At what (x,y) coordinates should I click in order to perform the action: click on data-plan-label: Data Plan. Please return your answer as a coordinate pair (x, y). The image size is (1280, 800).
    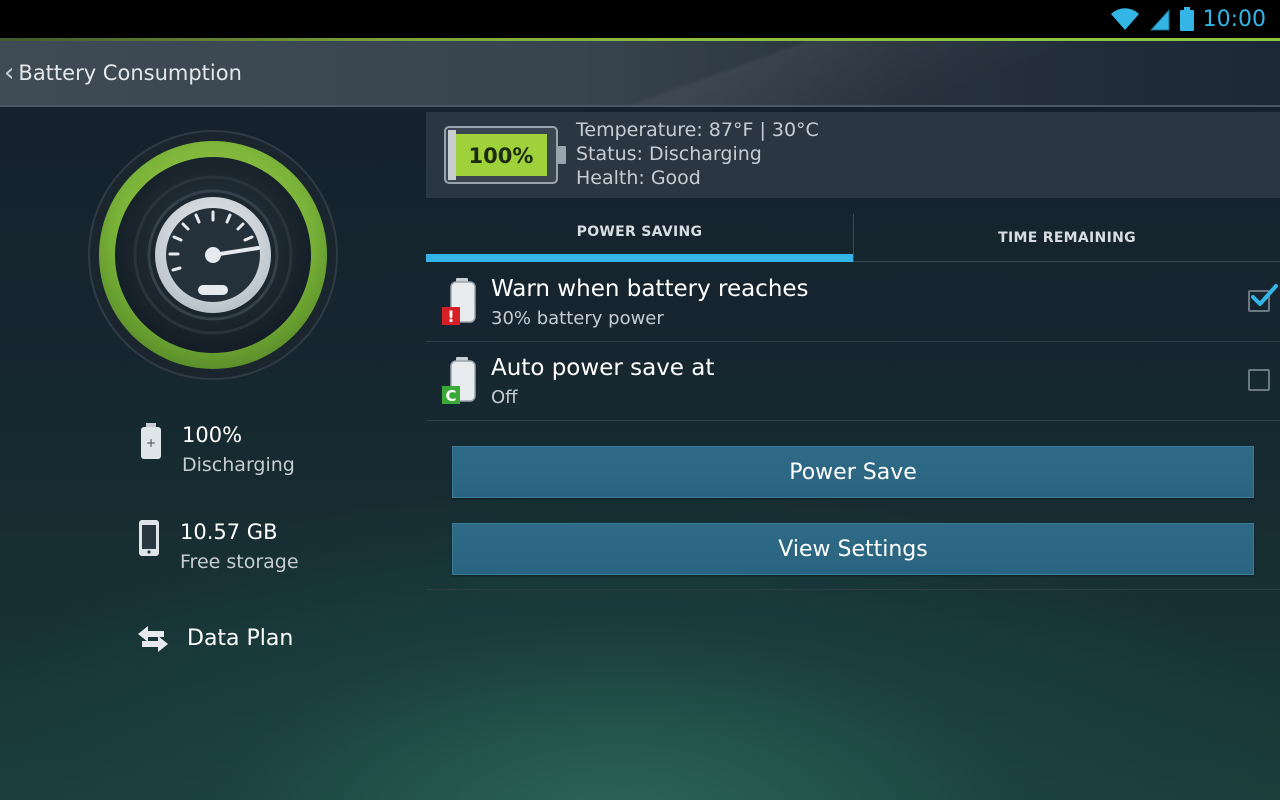
    Looking at the image, I should click on (240, 638).